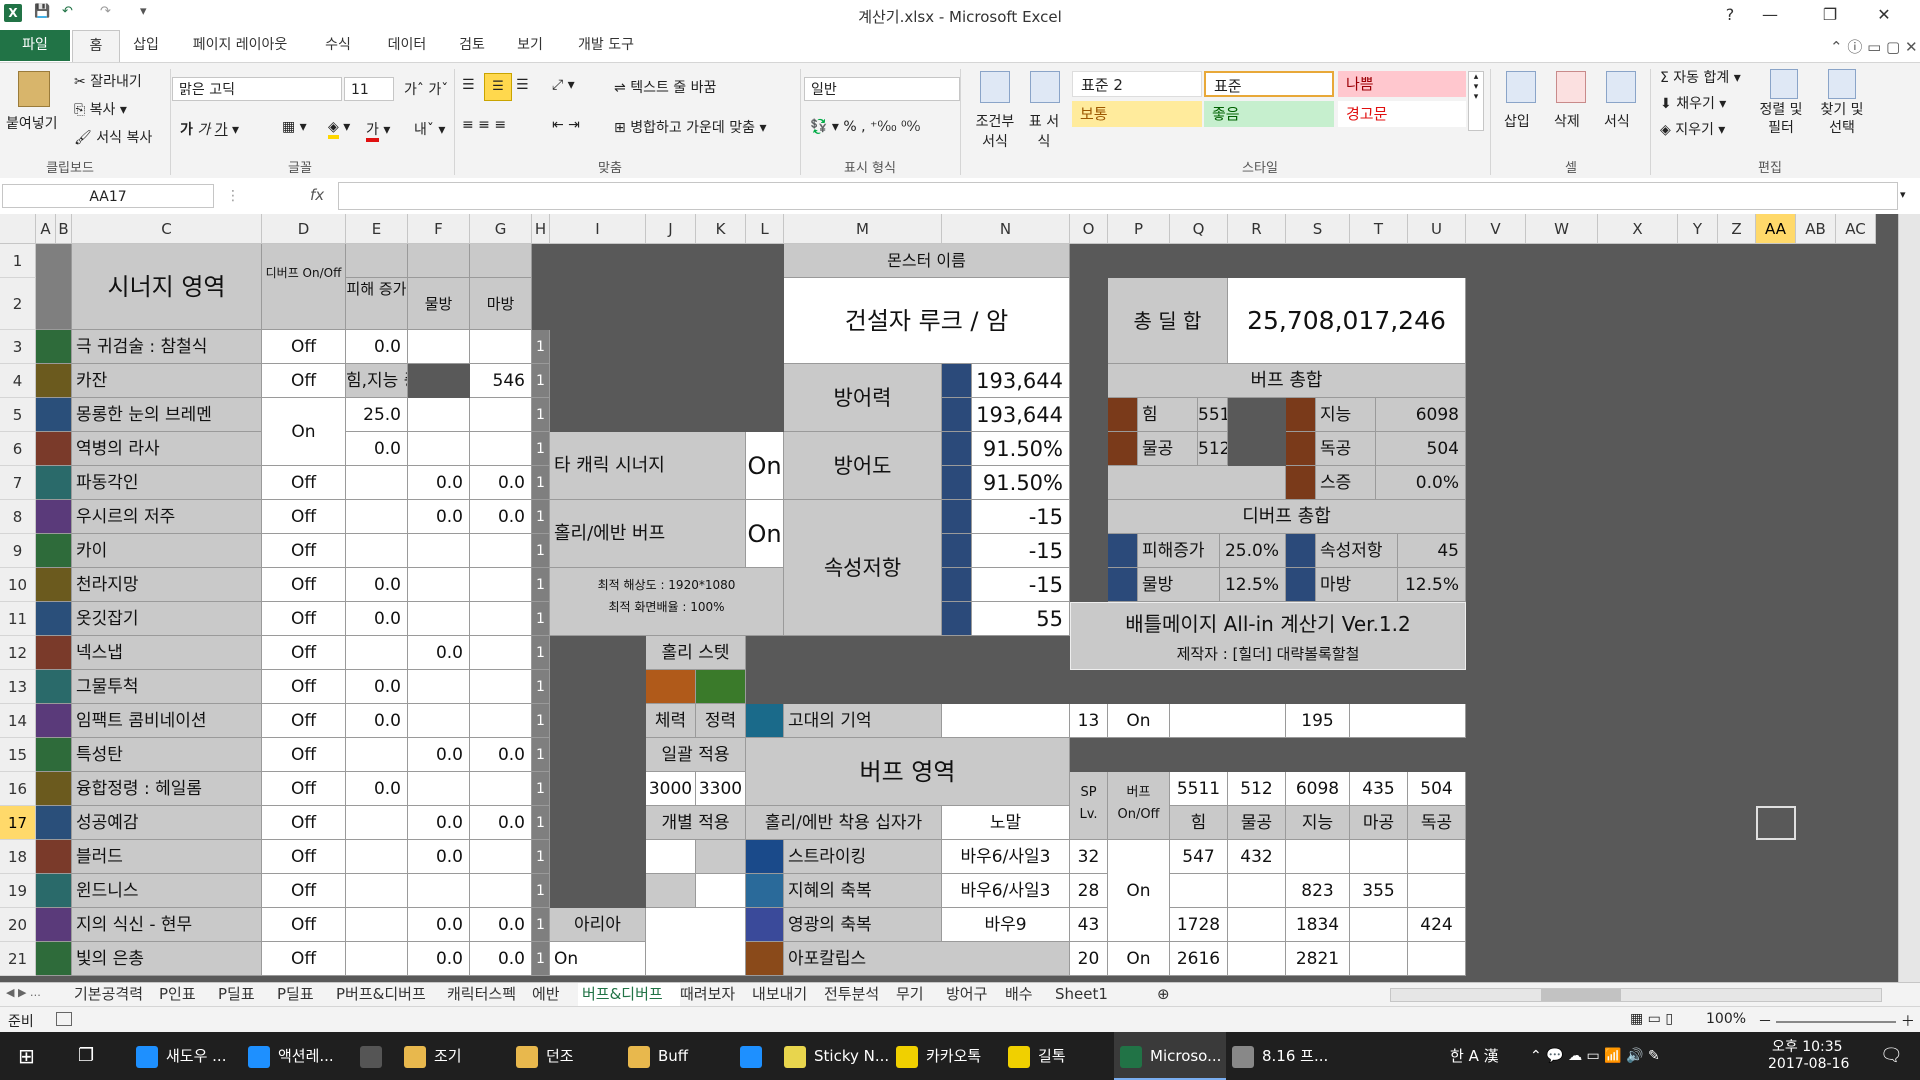 The image size is (1920, 1080). I want to click on sheet-tab: P버프&디버프, so click(389, 994).